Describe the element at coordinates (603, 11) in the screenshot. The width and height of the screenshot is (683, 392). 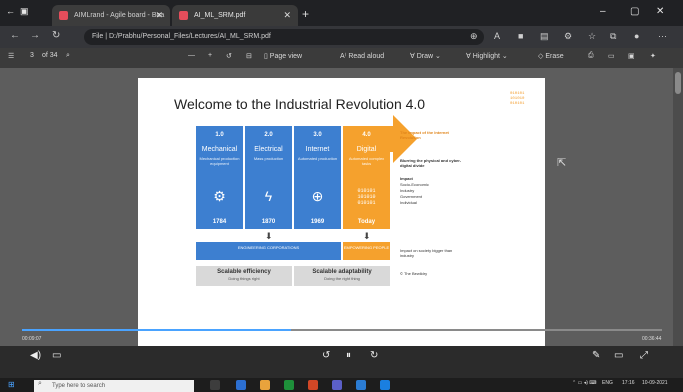
I see `minimize-button: ‒` at that location.